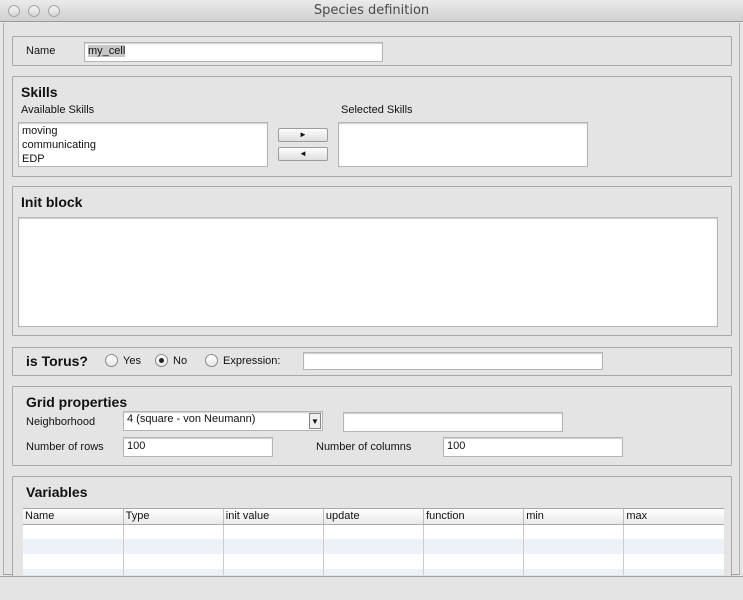 The image size is (743, 600). I want to click on chevron-down-icon: ▼, so click(315, 421).